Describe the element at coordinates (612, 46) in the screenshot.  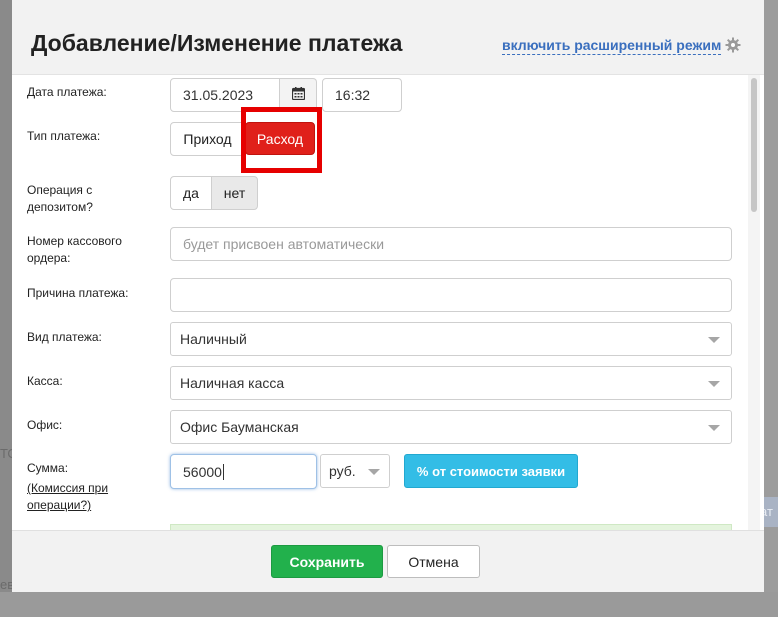
I see `advanced-mode-link: включить расширенный режим` at that location.